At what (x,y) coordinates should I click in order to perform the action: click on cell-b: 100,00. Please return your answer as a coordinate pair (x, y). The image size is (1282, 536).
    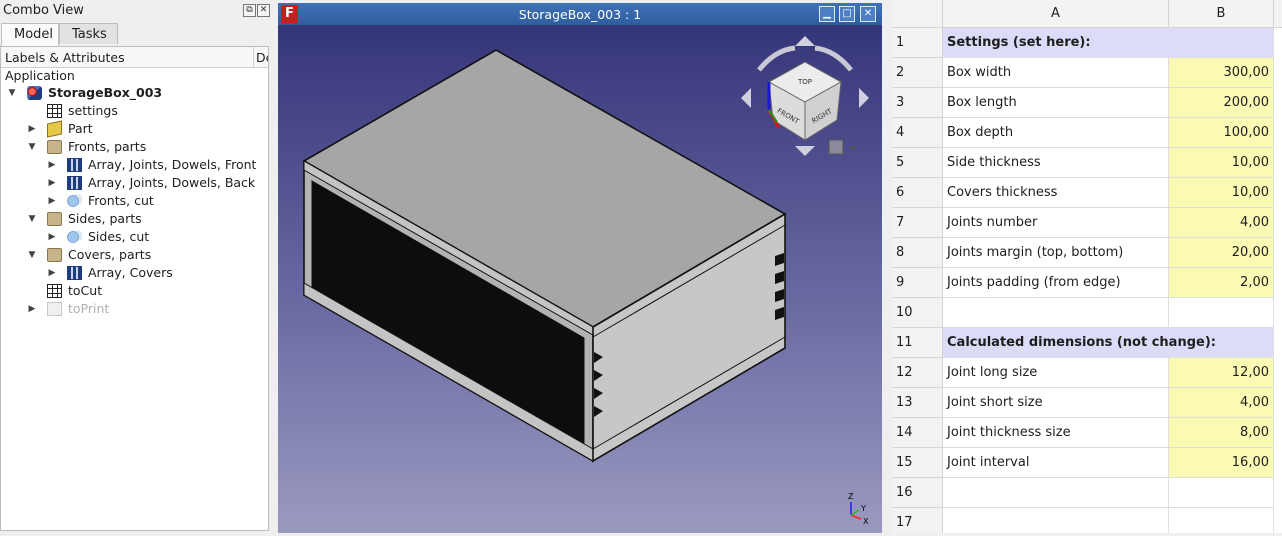
    Looking at the image, I should click on (1221, 133).